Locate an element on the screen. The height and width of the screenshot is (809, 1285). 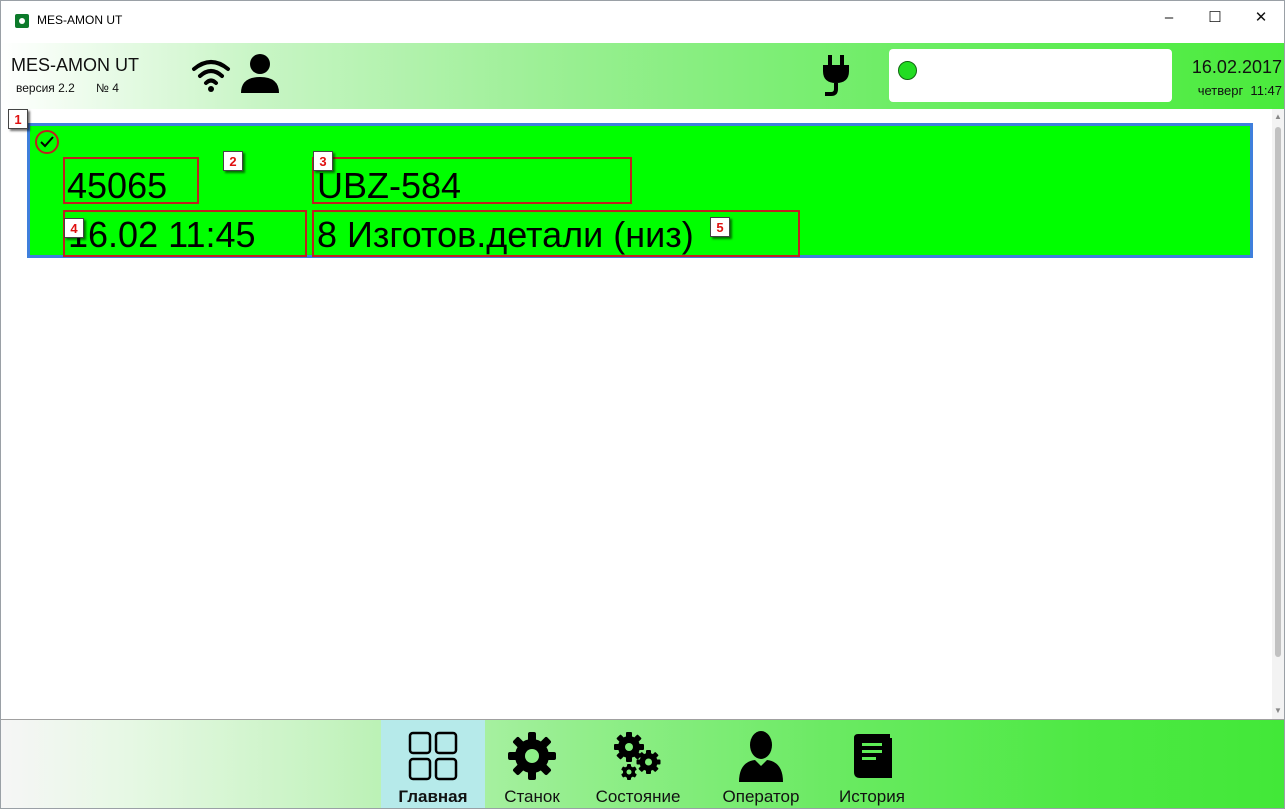
version-label: версия 2.2 is located at coordinates (45, 88).